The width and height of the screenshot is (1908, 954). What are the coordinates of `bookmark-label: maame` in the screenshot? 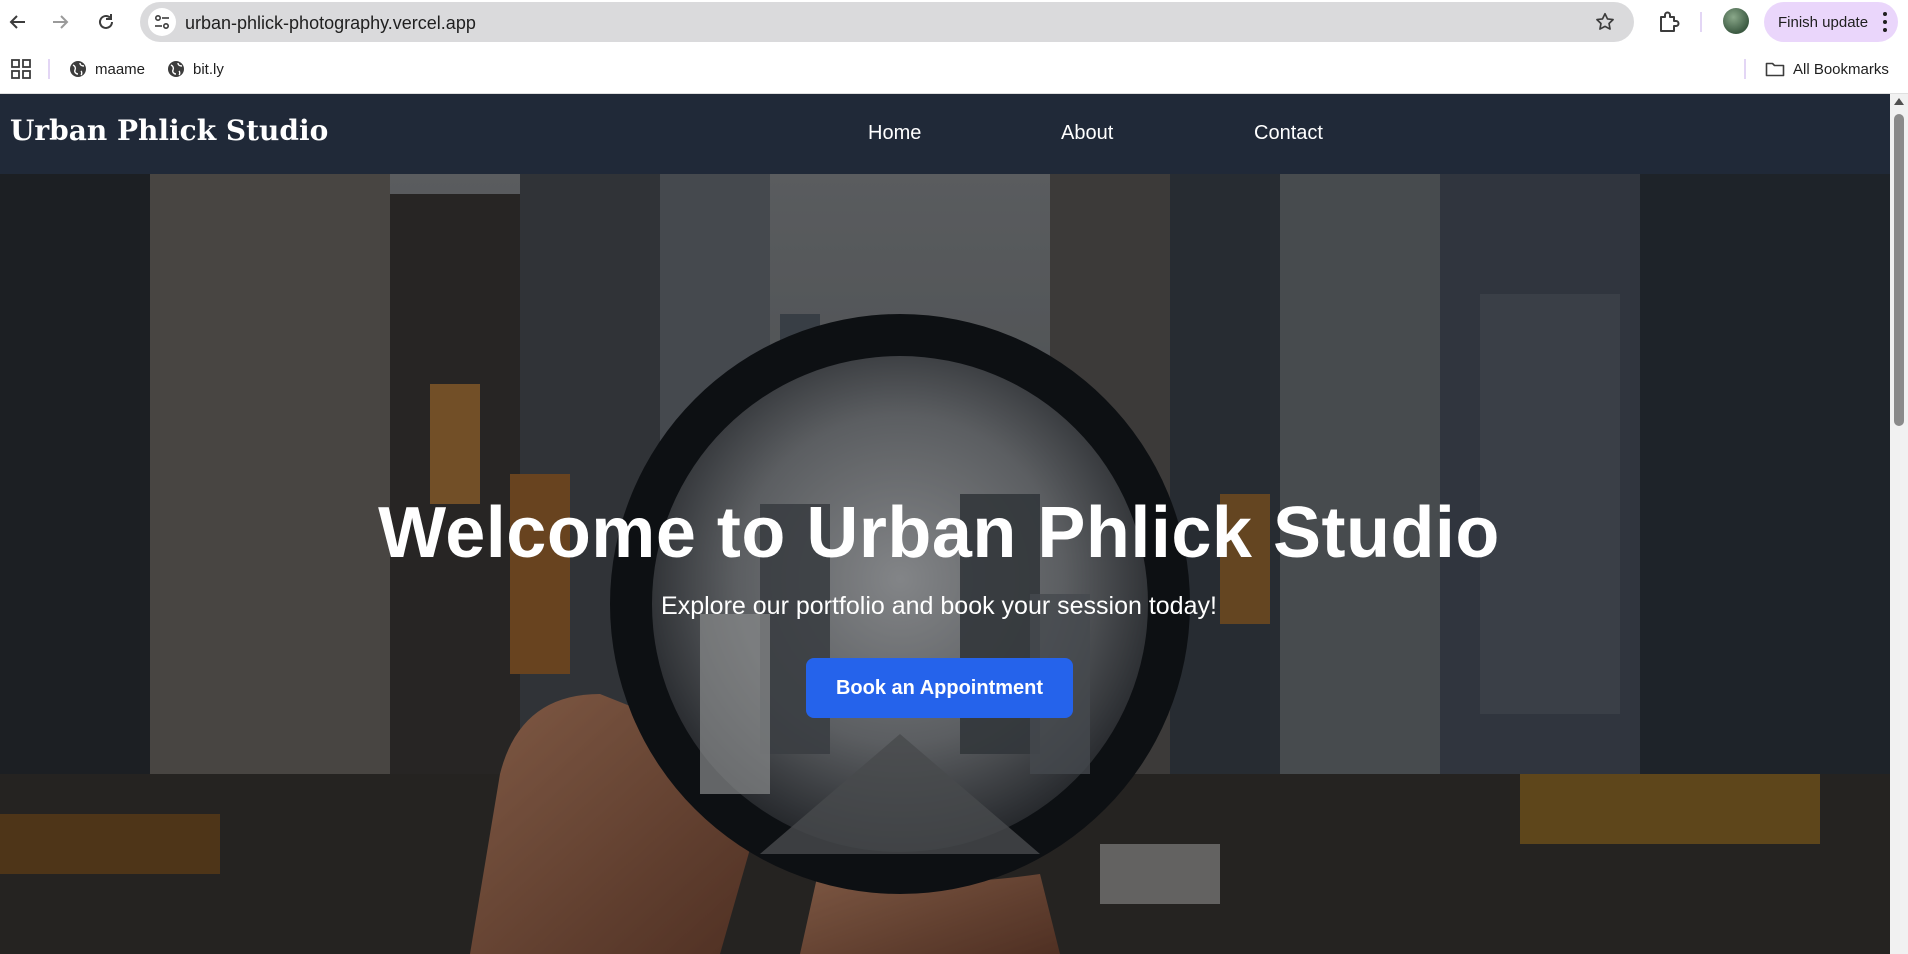 It's located at (120, 69).